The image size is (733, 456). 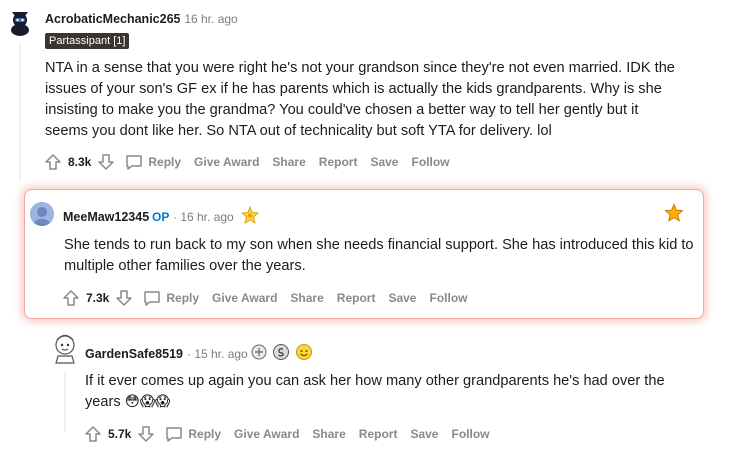 What do you see at coordinates (674, 215) in the screenshot?
I see `award-star-icon` at bounding box center [674, 215].